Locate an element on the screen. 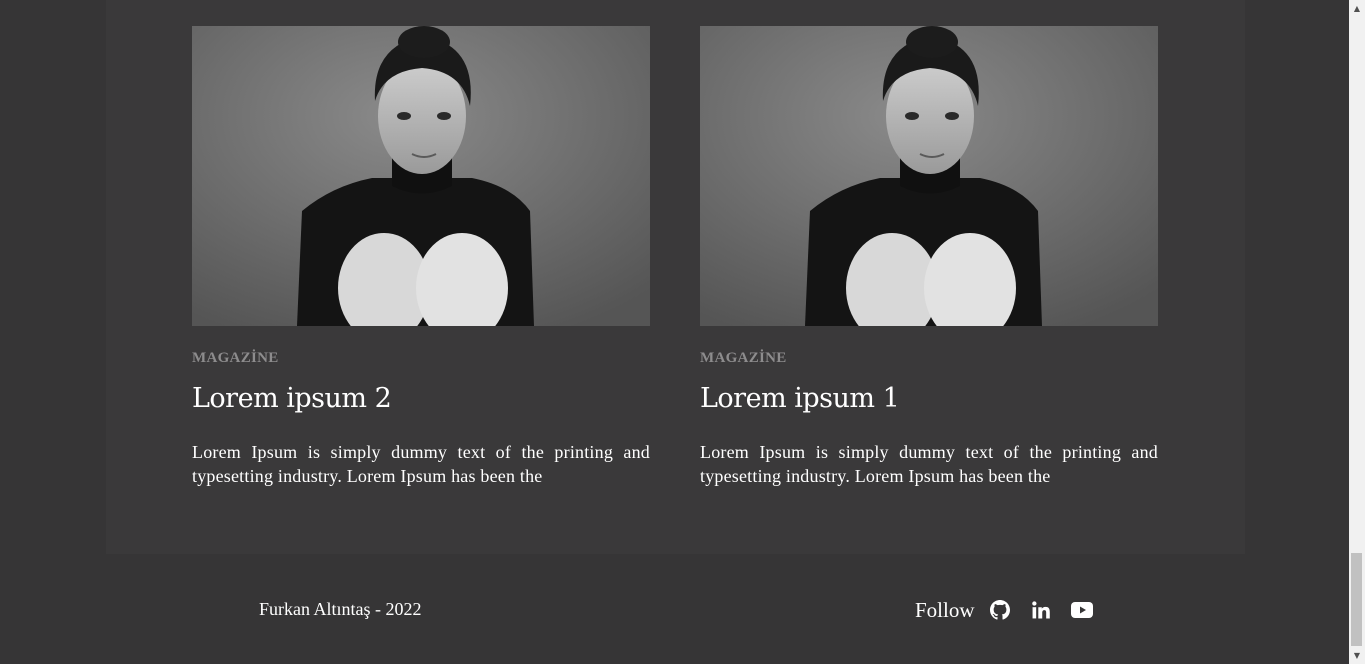  scroll-down-arrow-icon: ▼ is located at coordinates (1357, 655).